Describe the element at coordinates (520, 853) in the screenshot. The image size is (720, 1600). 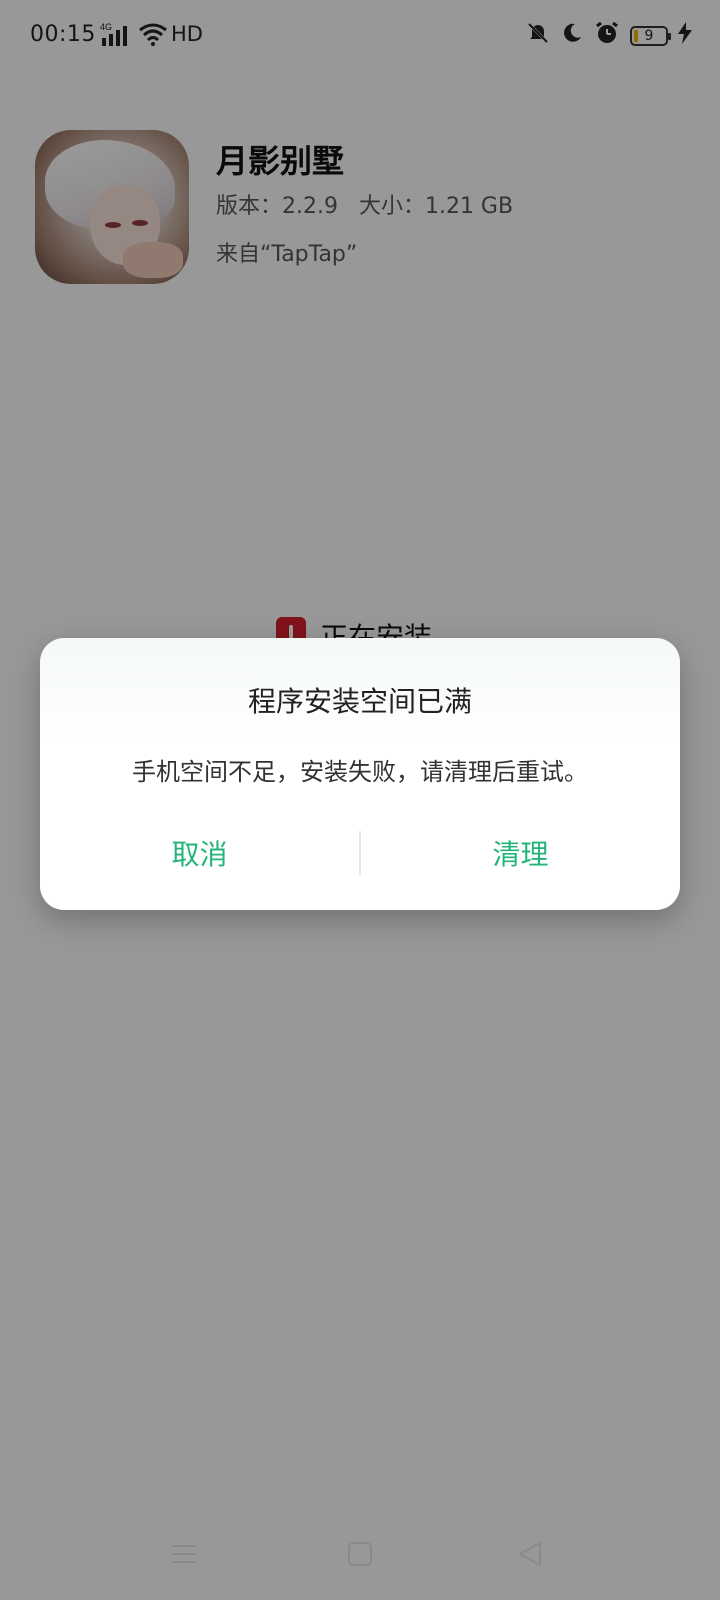
I see `clean-button: 清理` at that location.